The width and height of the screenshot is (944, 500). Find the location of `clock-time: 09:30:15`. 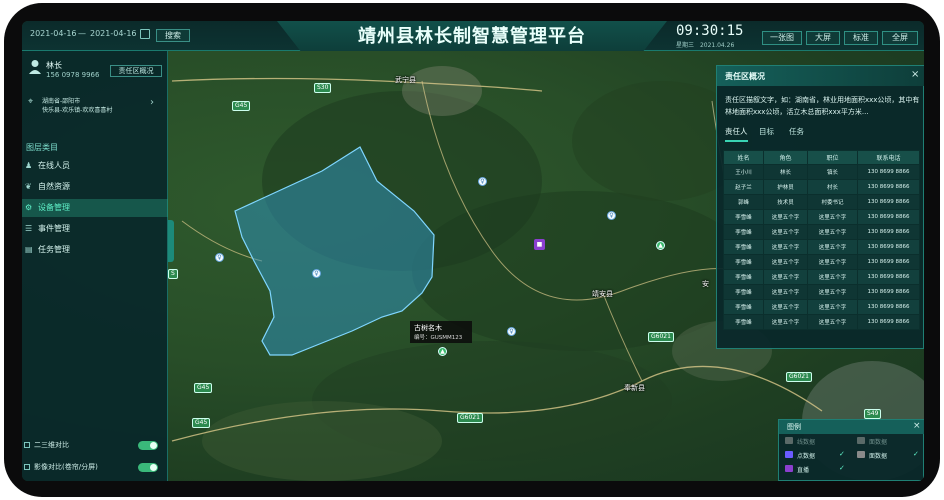

clock-time: 09:30:15 is located at coordinates (710, 31).